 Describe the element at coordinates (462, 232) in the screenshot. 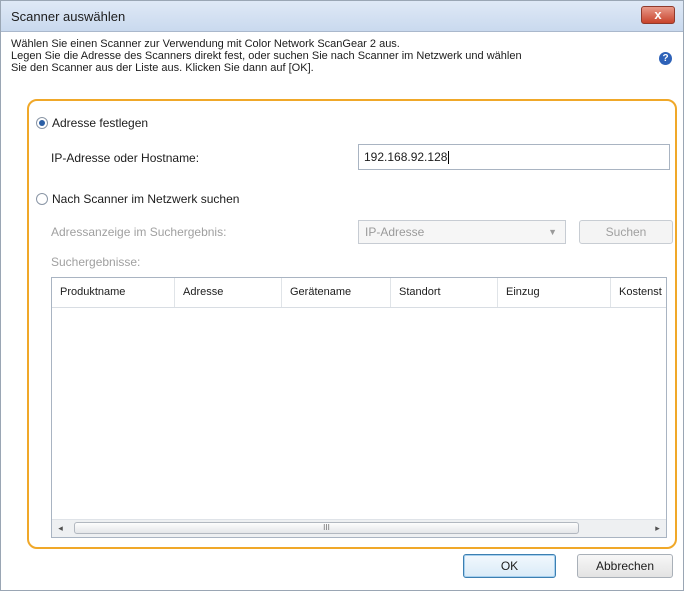

I see `display-mode-select: IP-Adresse ▼` at that location.